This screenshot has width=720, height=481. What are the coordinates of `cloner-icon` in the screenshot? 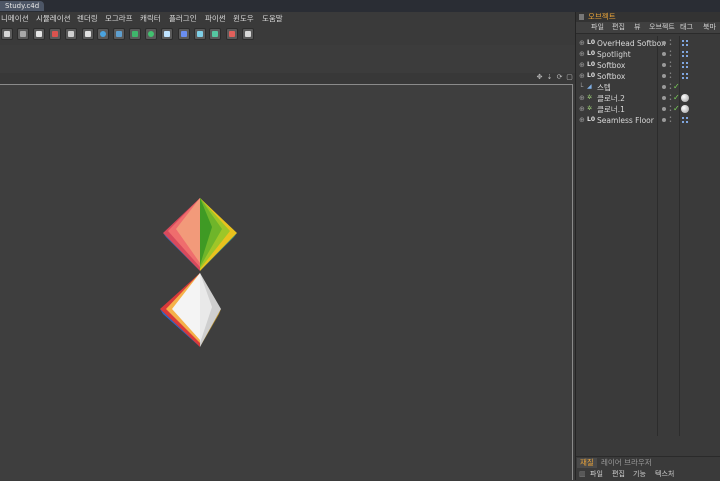 It's located at (151, 34).